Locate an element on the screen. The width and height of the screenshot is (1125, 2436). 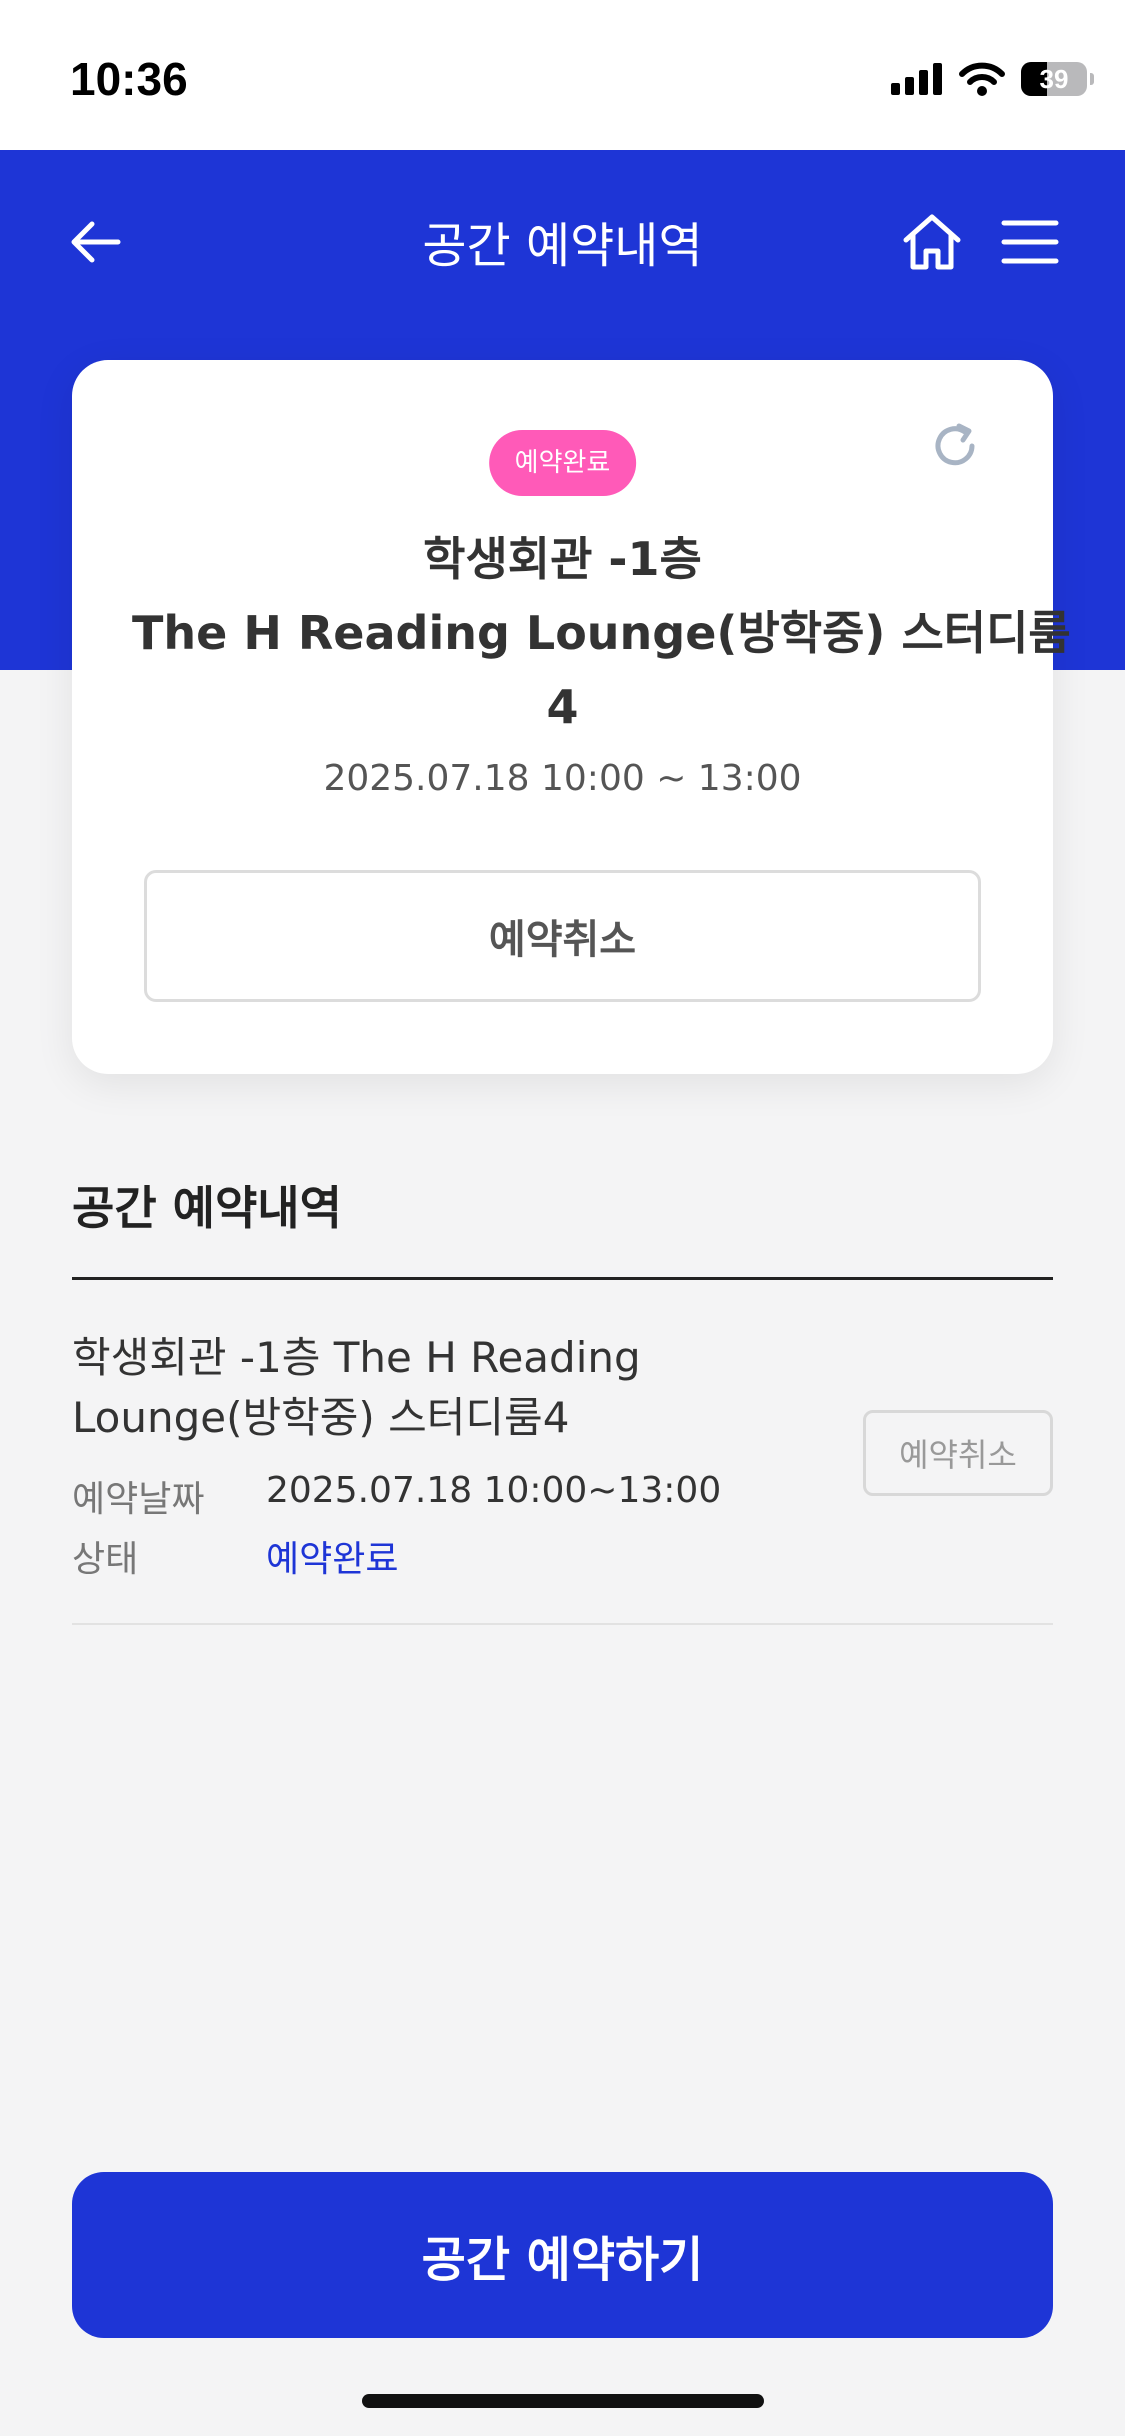
section-title: 공간 예약내역 is located at coordinates (207, 1208).